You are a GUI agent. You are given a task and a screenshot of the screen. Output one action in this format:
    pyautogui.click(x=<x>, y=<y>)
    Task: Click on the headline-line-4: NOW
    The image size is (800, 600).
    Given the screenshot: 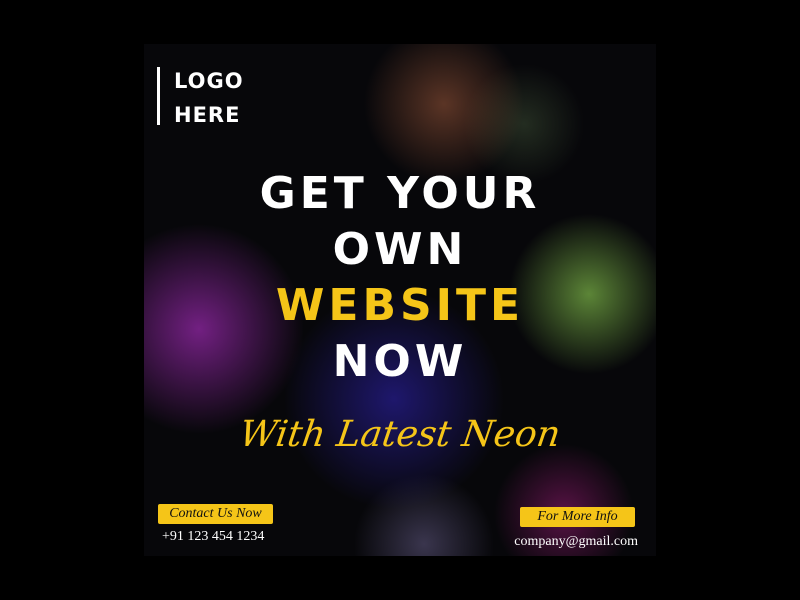 What is the action you would take?
    pyautogui.click(x=400, y=361)
    